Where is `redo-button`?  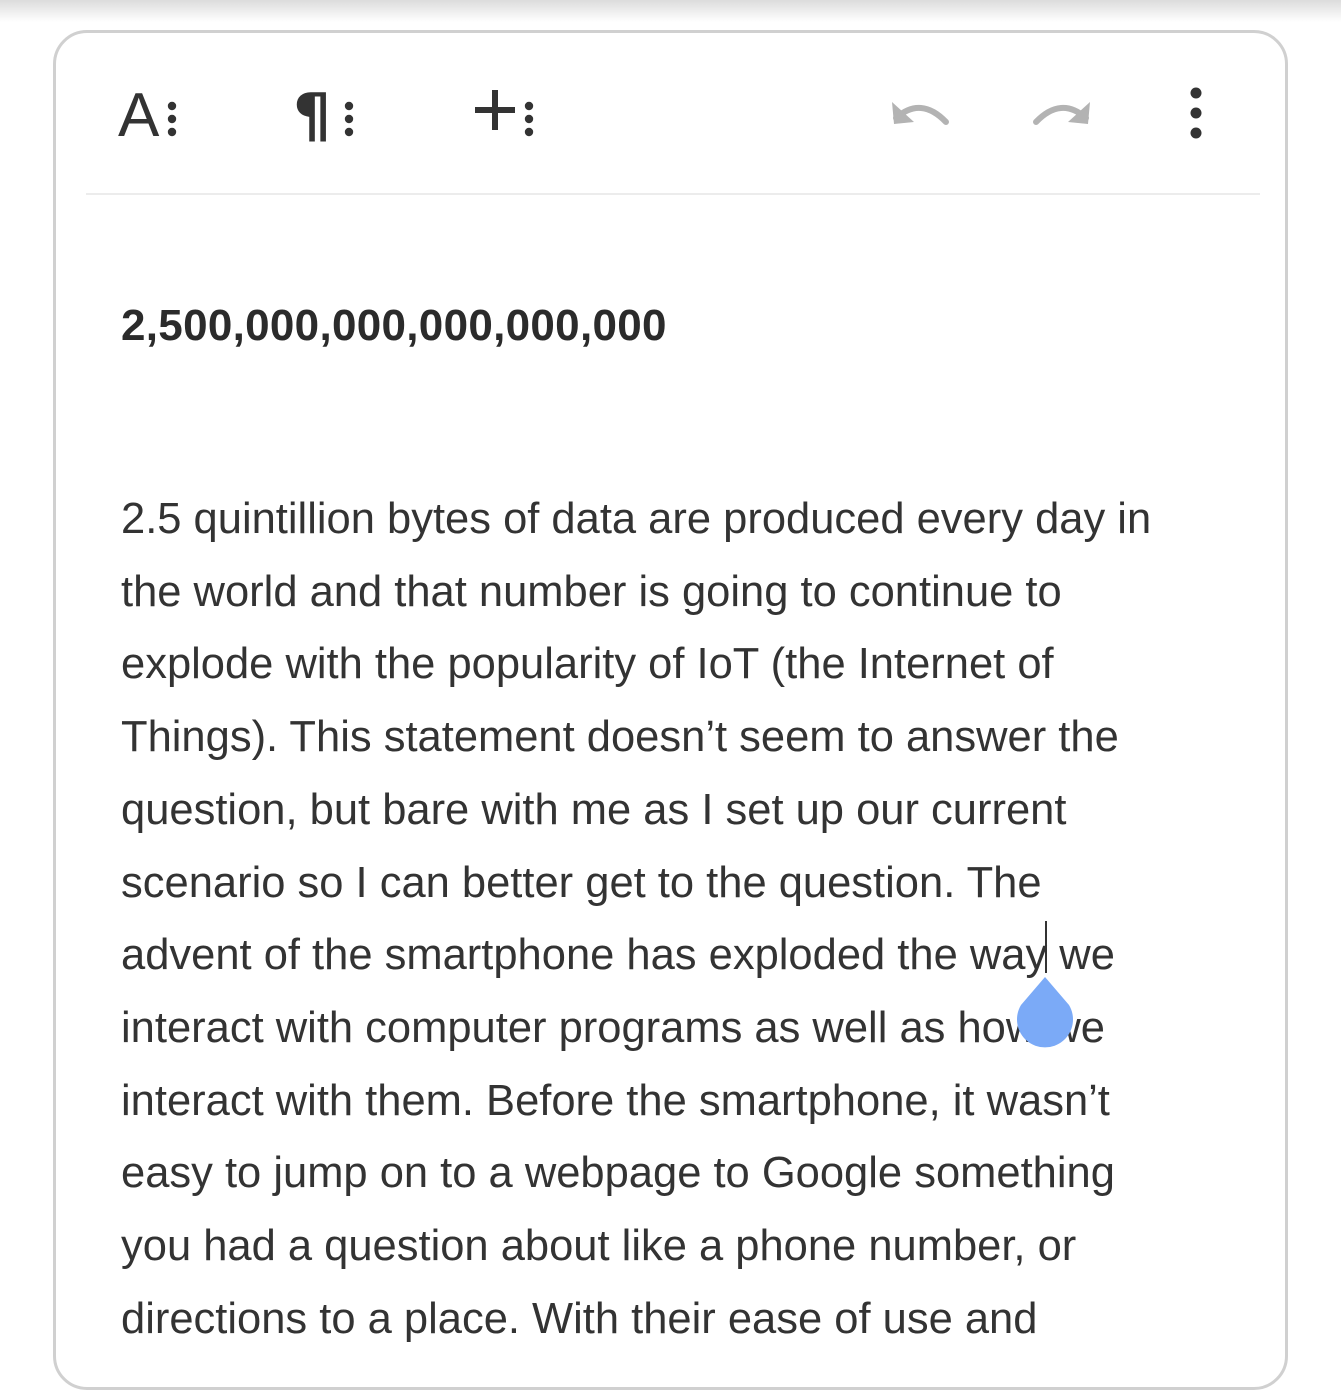 redo-button is located at coordinates (1061, 113).